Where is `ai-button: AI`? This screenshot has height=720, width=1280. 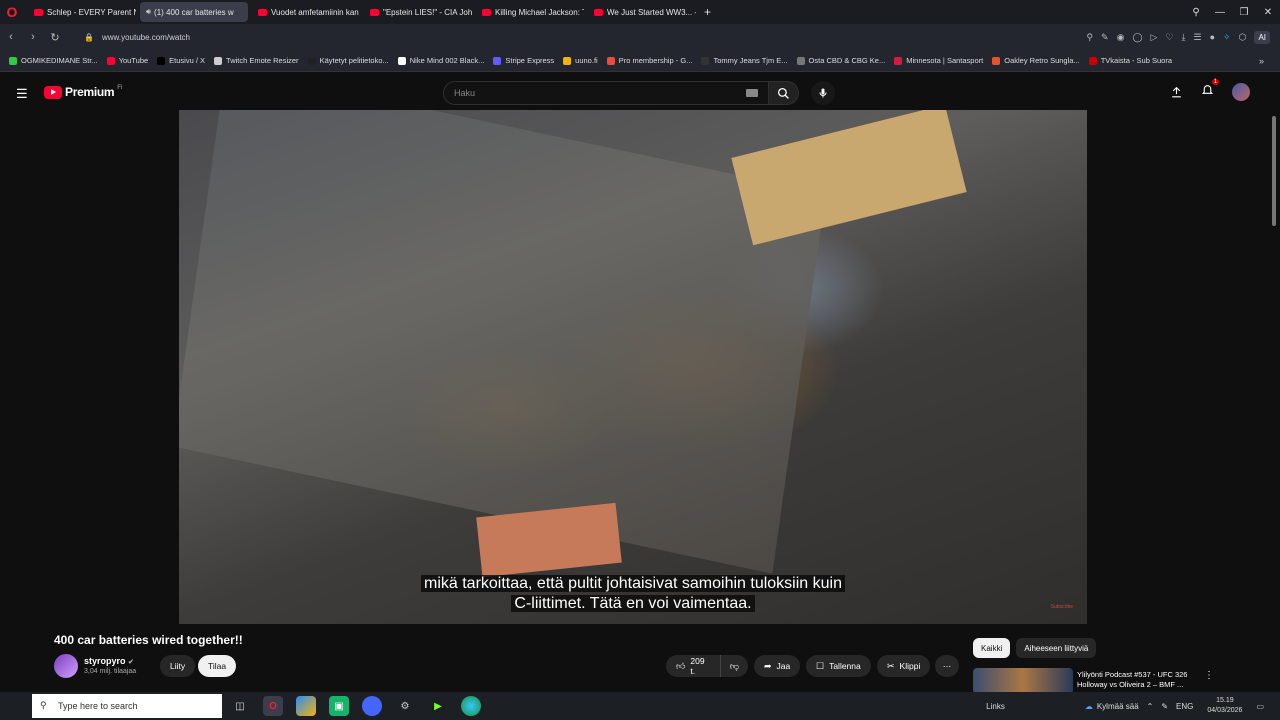 ai-button: AI is located at coordinates (1262, 37).